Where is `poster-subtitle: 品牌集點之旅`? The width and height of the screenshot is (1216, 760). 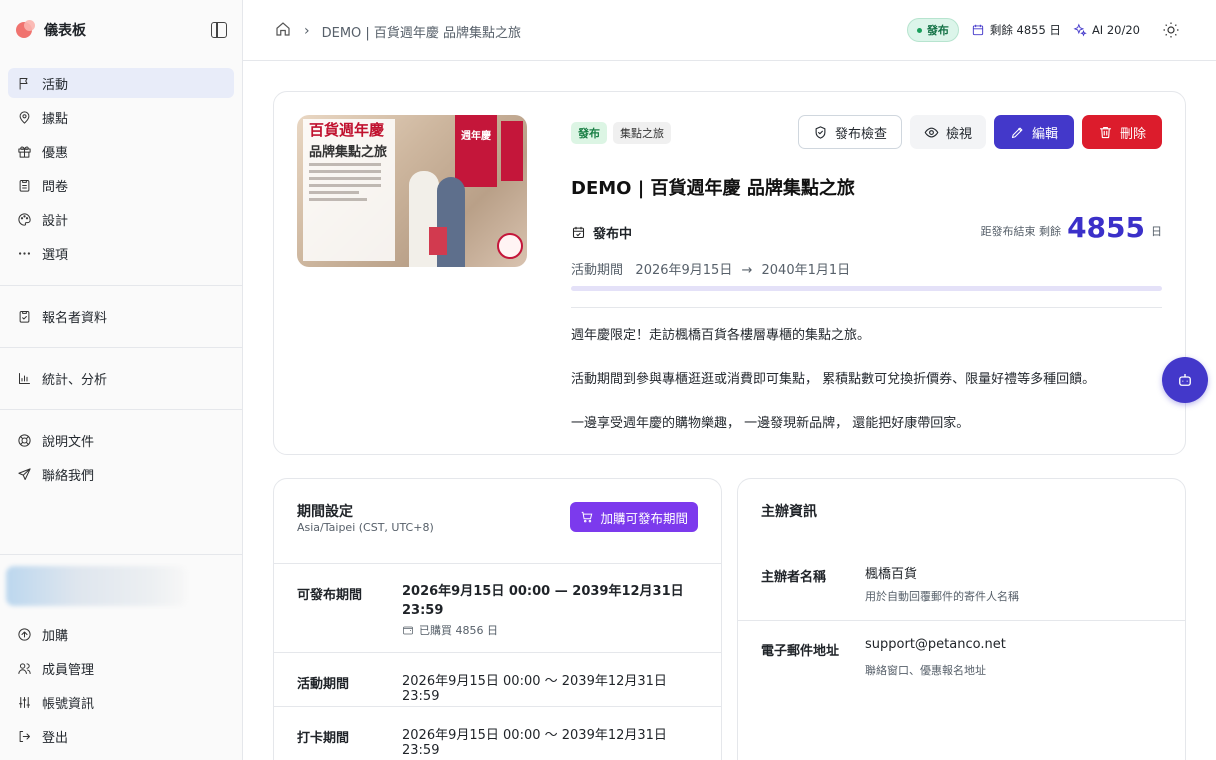
poster-subtitle: 品牌集點之旅 is located at coordinates (348, 152).